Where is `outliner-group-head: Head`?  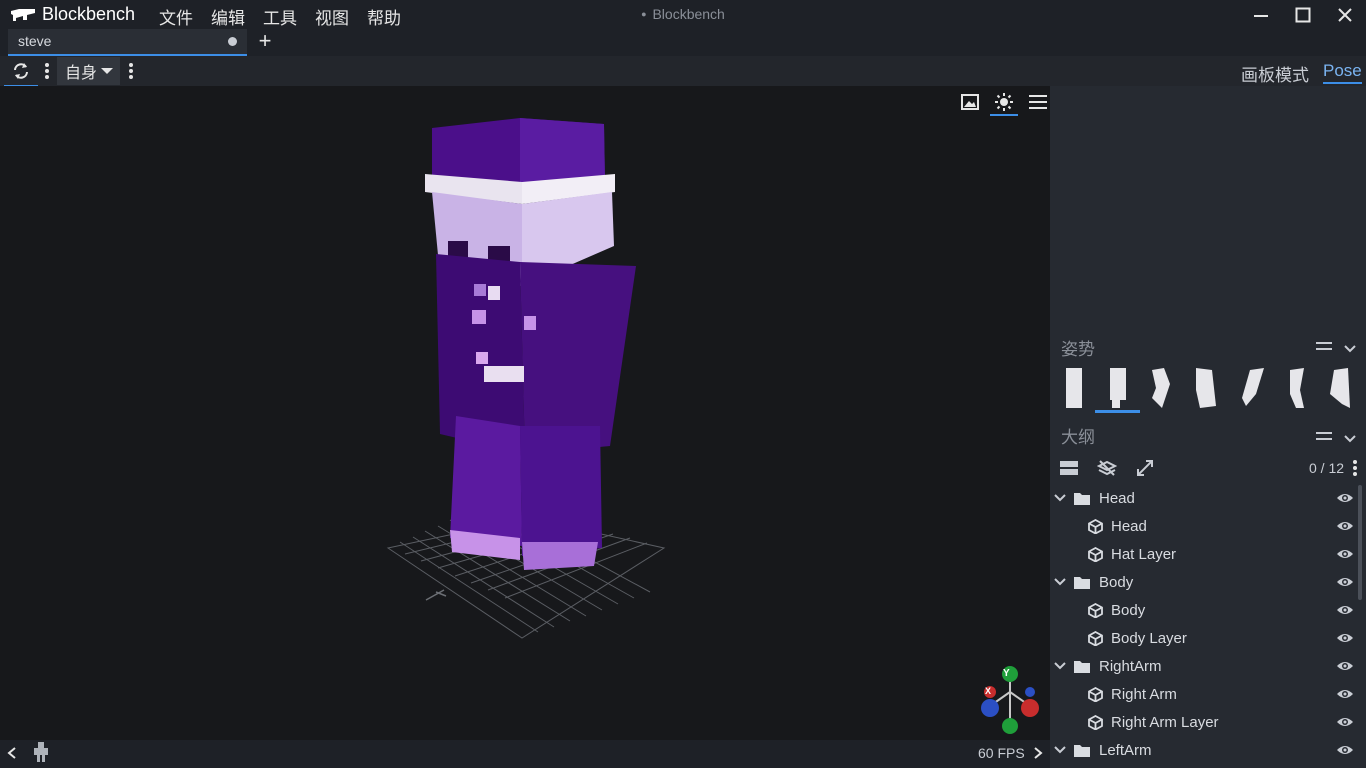
outliner-group-head: Head is located at coordinates (1202, 498).